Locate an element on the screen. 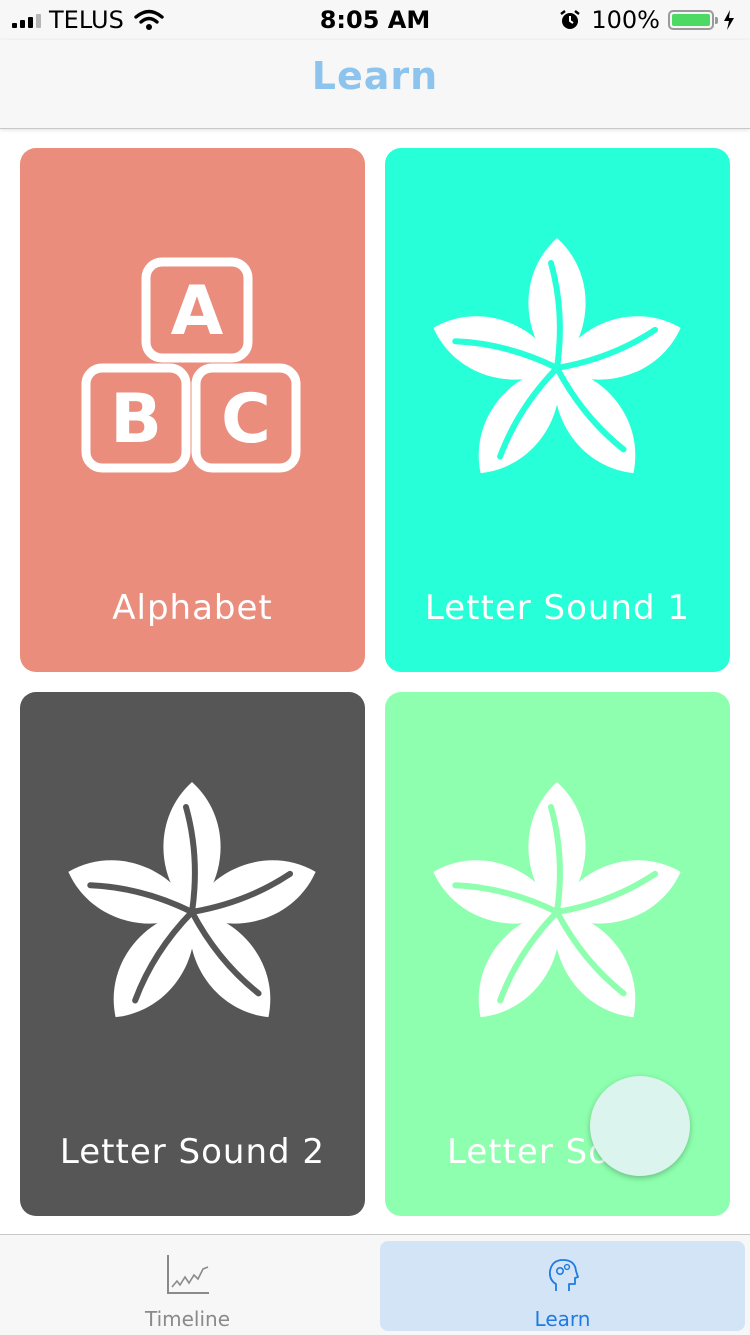  svg-text: A is located at coordinates (197, 311).